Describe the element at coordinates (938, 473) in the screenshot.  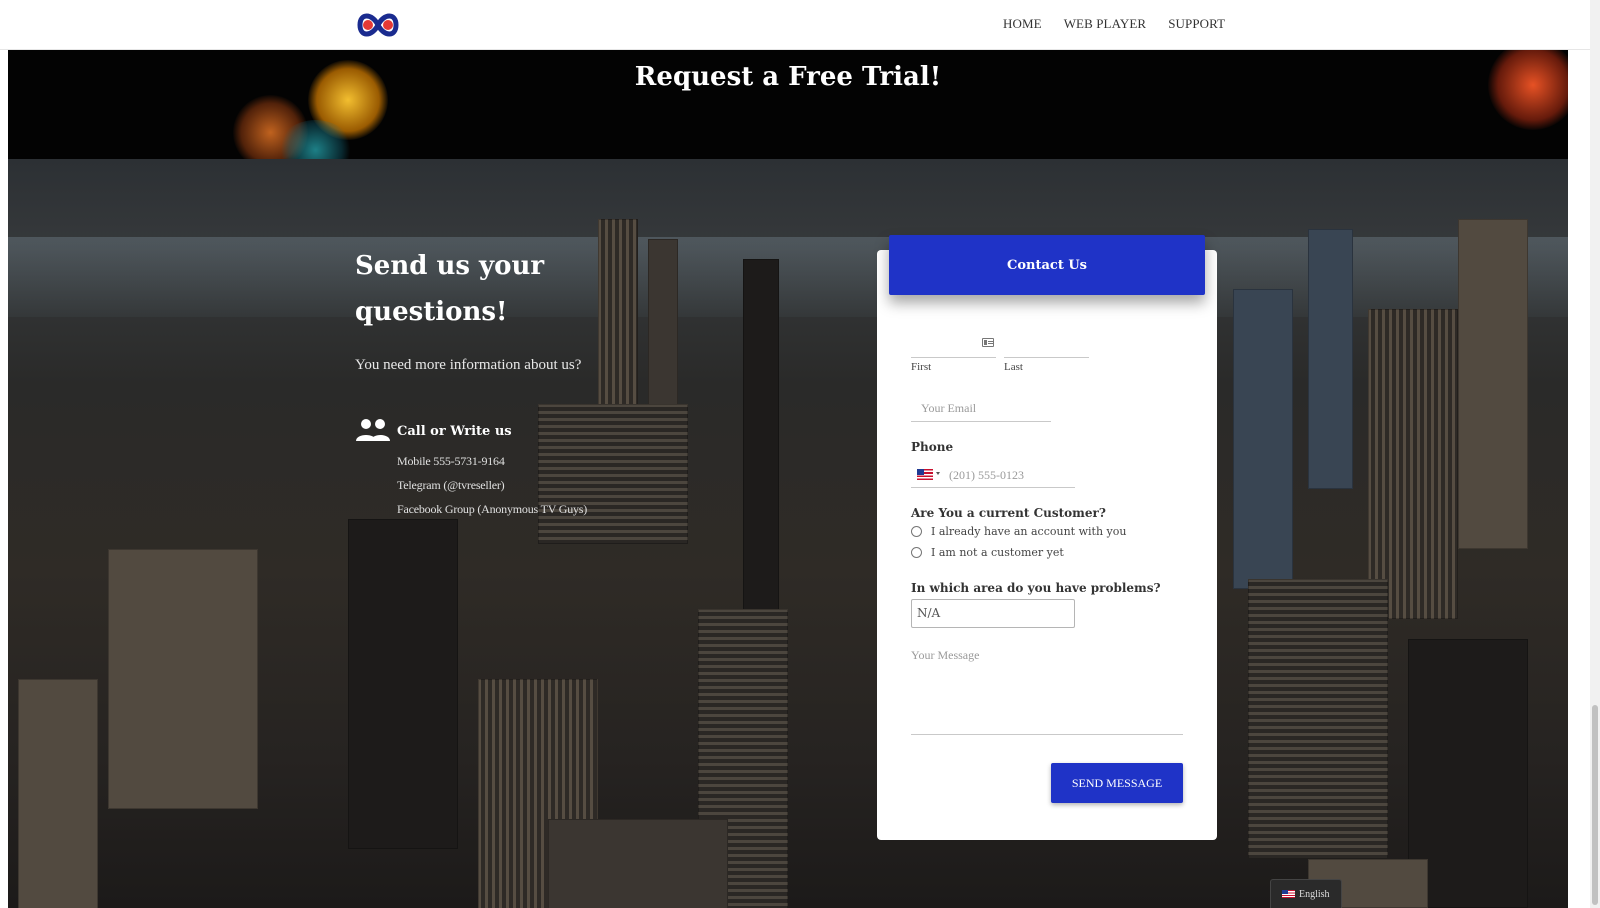
I see `caret-down-icon` at that location.